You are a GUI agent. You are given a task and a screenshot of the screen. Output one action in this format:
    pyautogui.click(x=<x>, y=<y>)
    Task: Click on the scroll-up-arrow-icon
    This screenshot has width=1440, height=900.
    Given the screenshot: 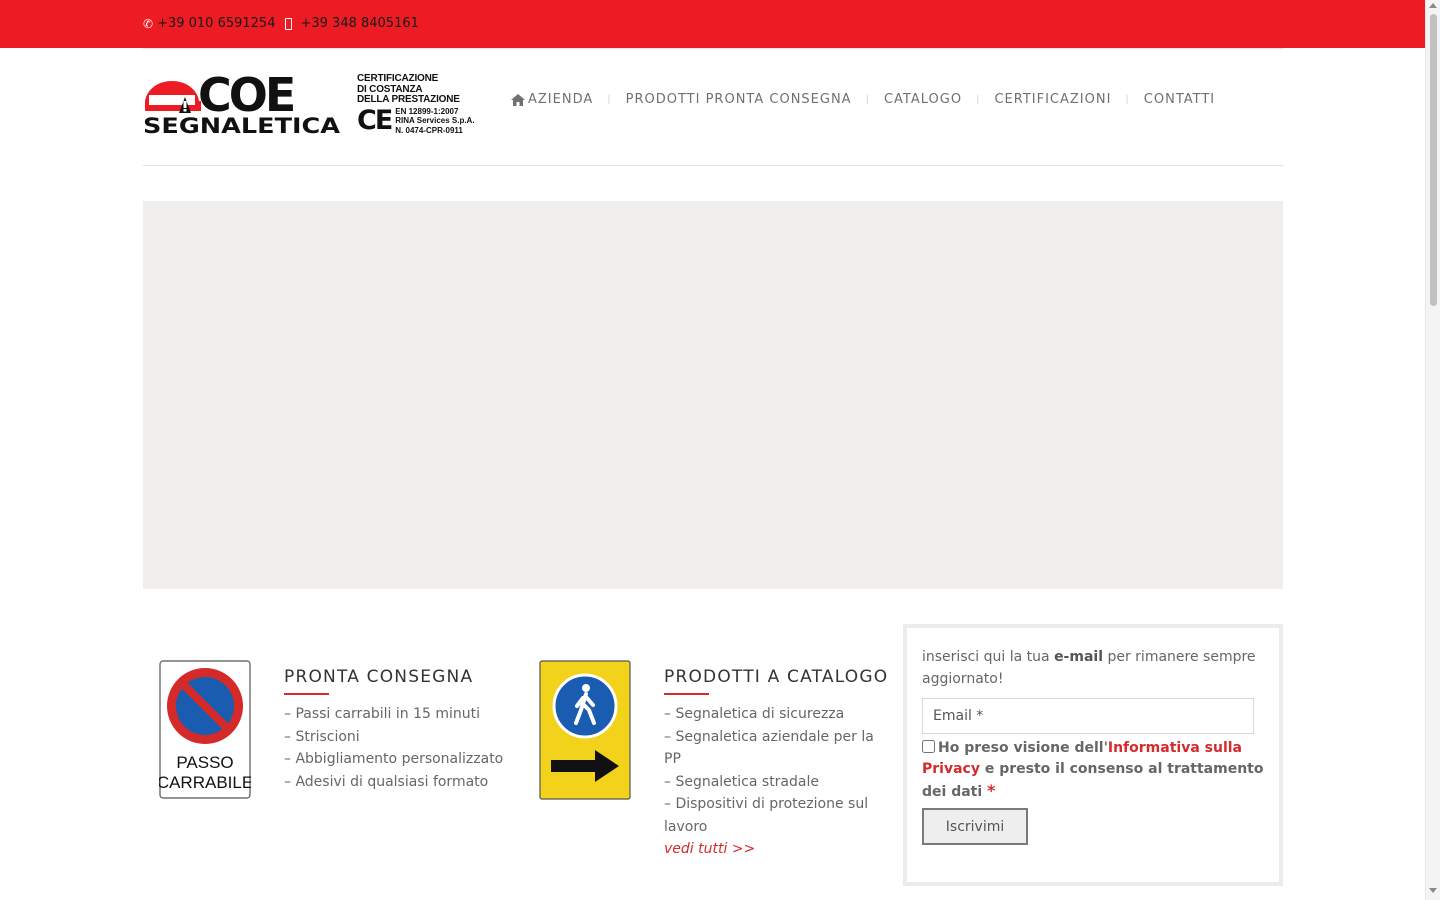 What is the action you would take?
    pyautogui.click(x=1433, y=5)
    